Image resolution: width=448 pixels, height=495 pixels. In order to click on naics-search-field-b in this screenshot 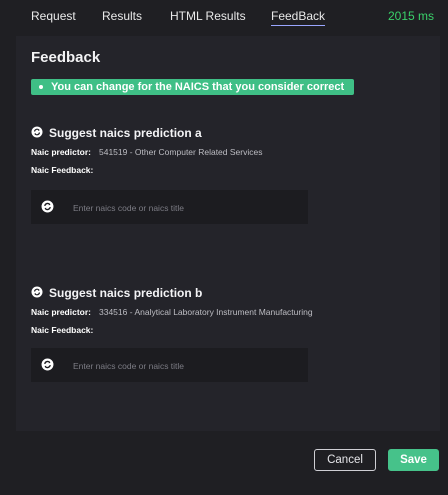, I will do `click(169, 366)`.